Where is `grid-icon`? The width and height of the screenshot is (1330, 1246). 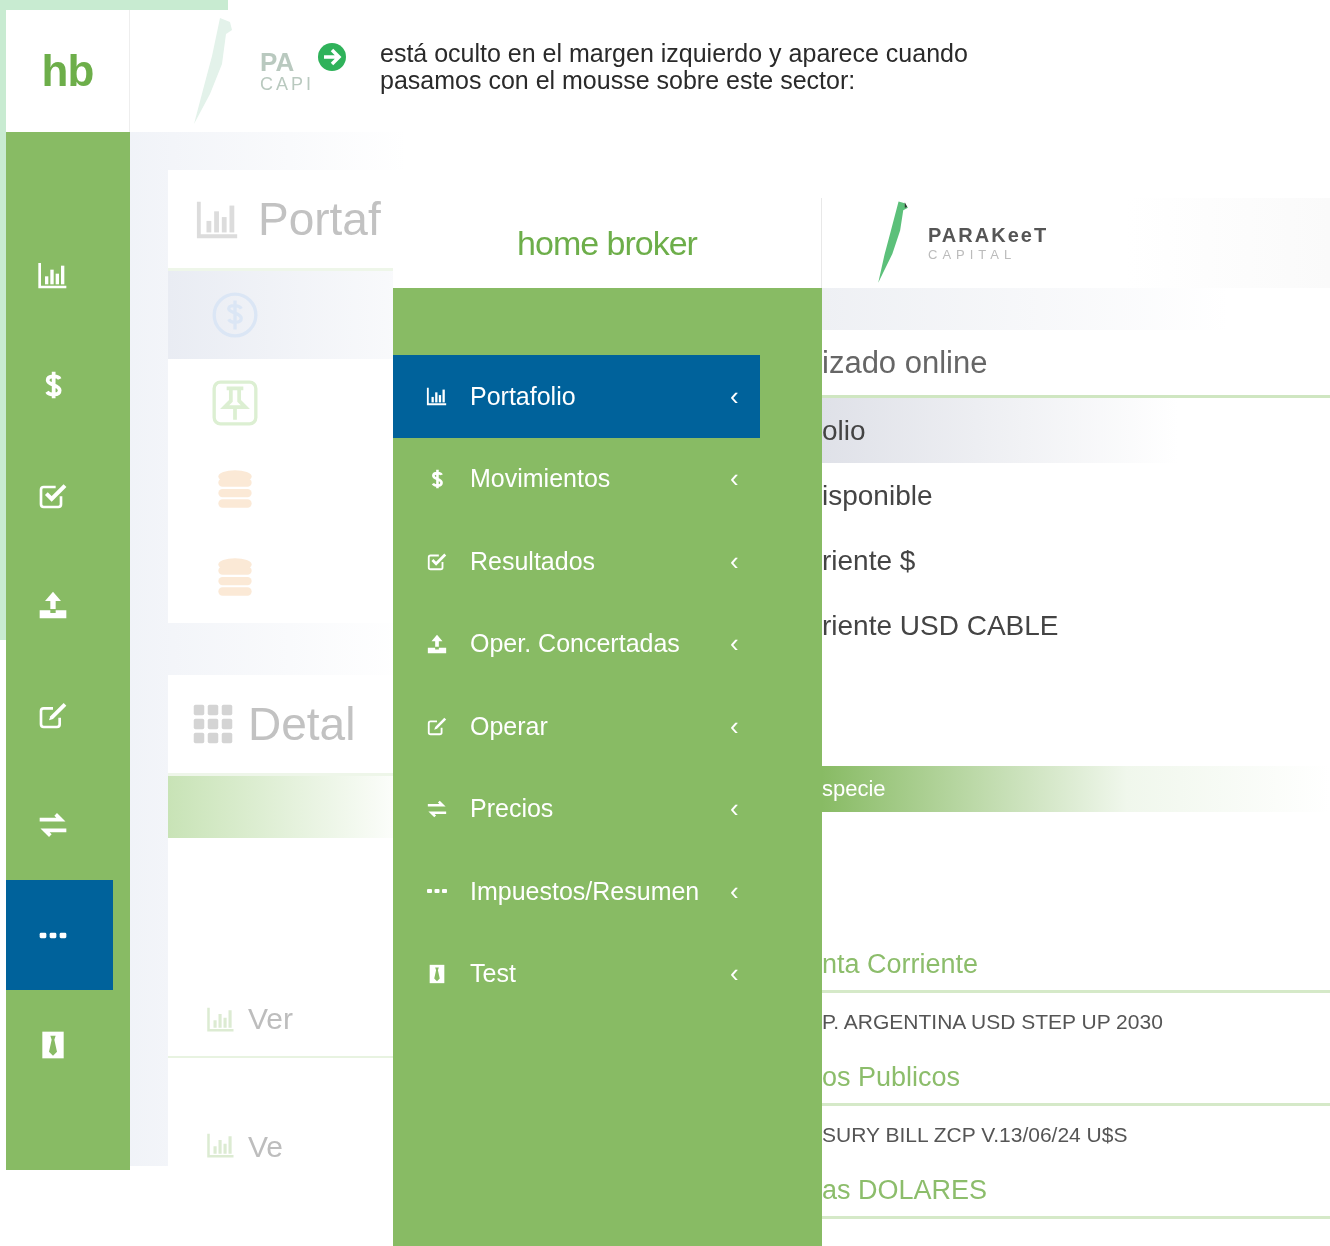
grid-icon is located at coordinates (213, 724).